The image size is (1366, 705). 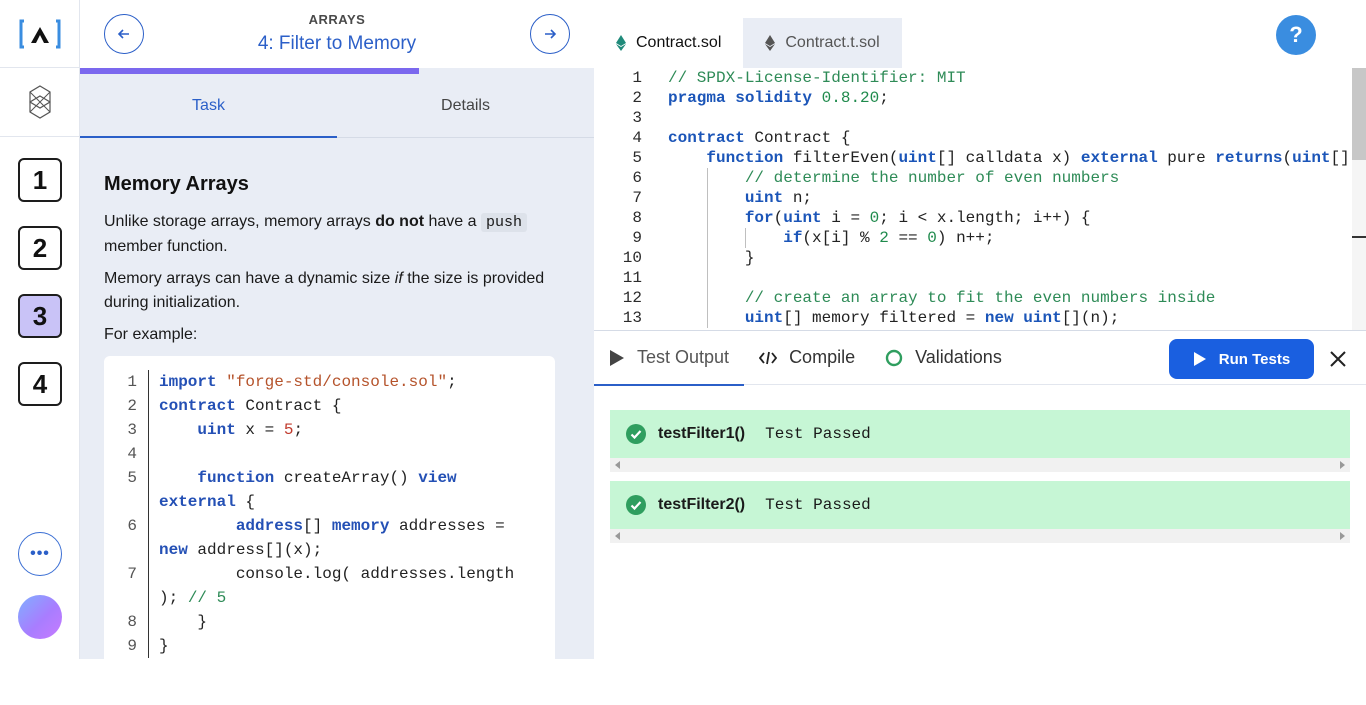 I want to click on code-line: 9}, so click(x=329, y=646).